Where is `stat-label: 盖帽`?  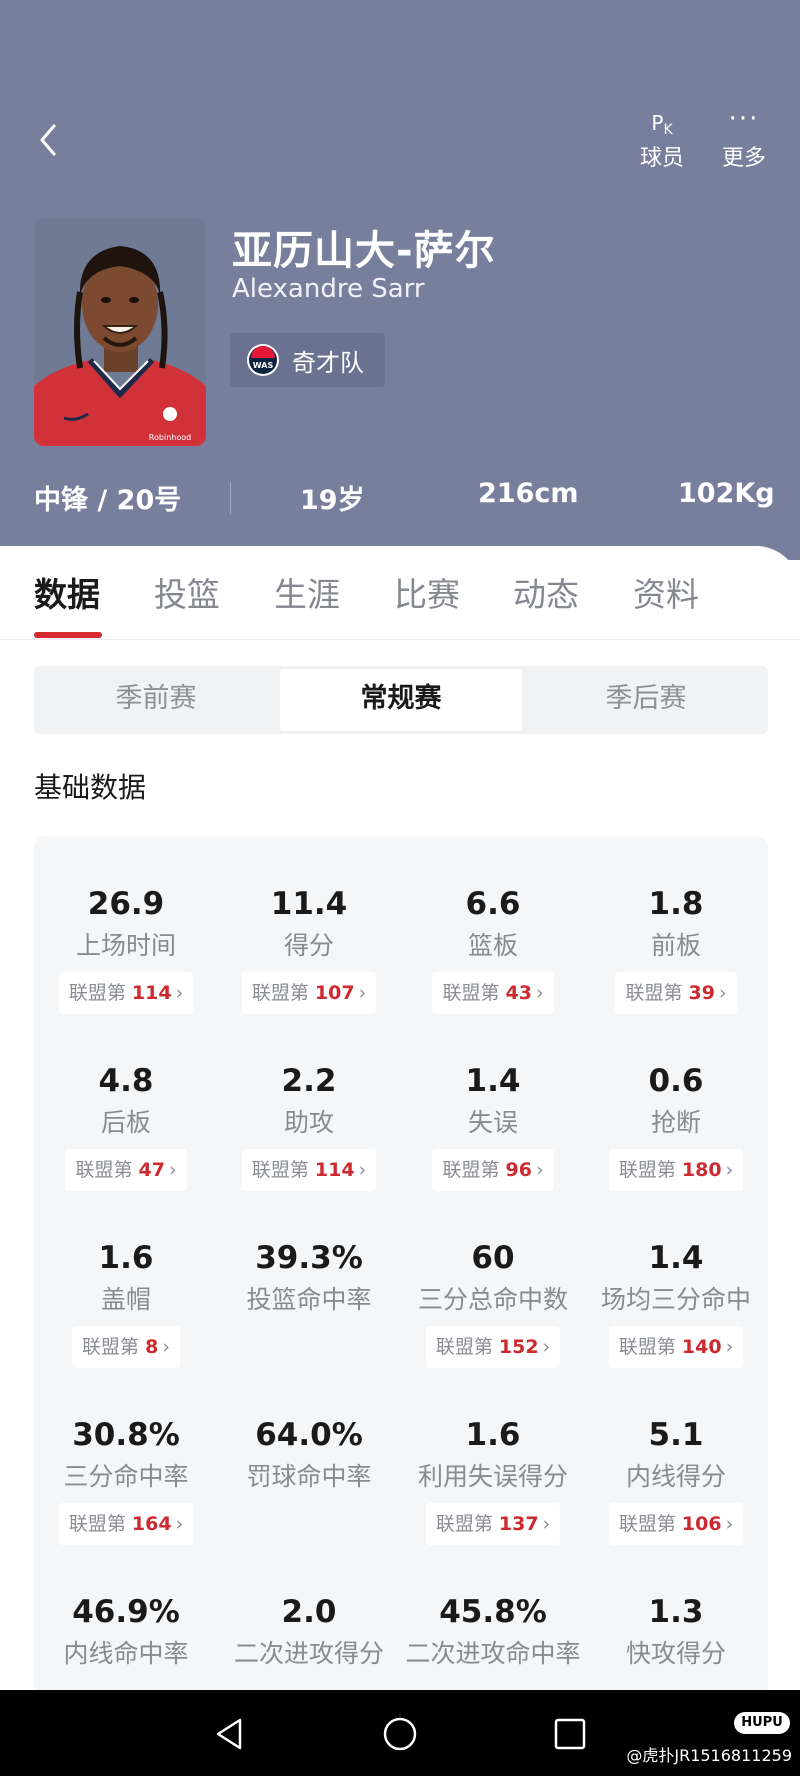
stat-label: 盖帽 is located at coordinates (125, 1299).